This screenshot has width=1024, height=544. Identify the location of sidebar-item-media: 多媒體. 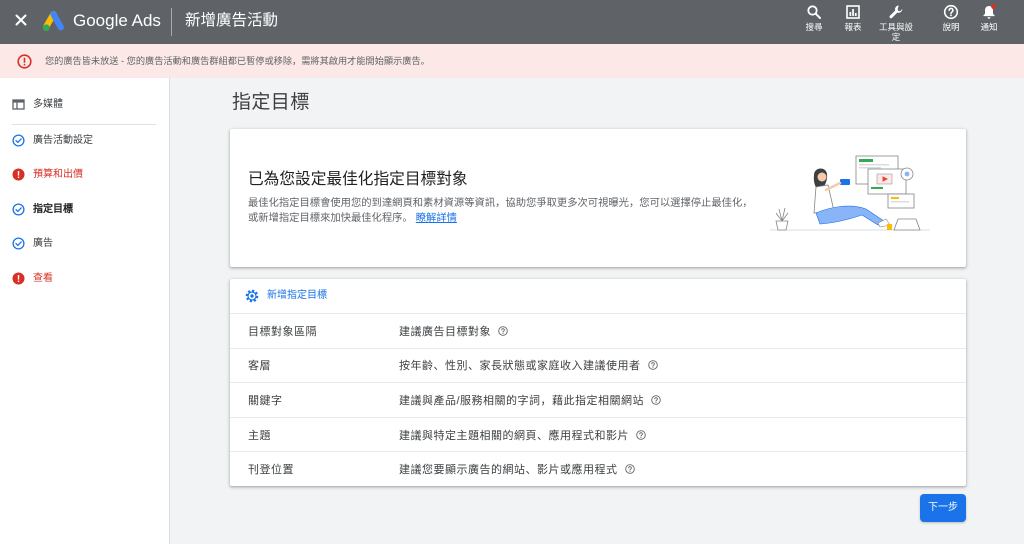
(84, 105).